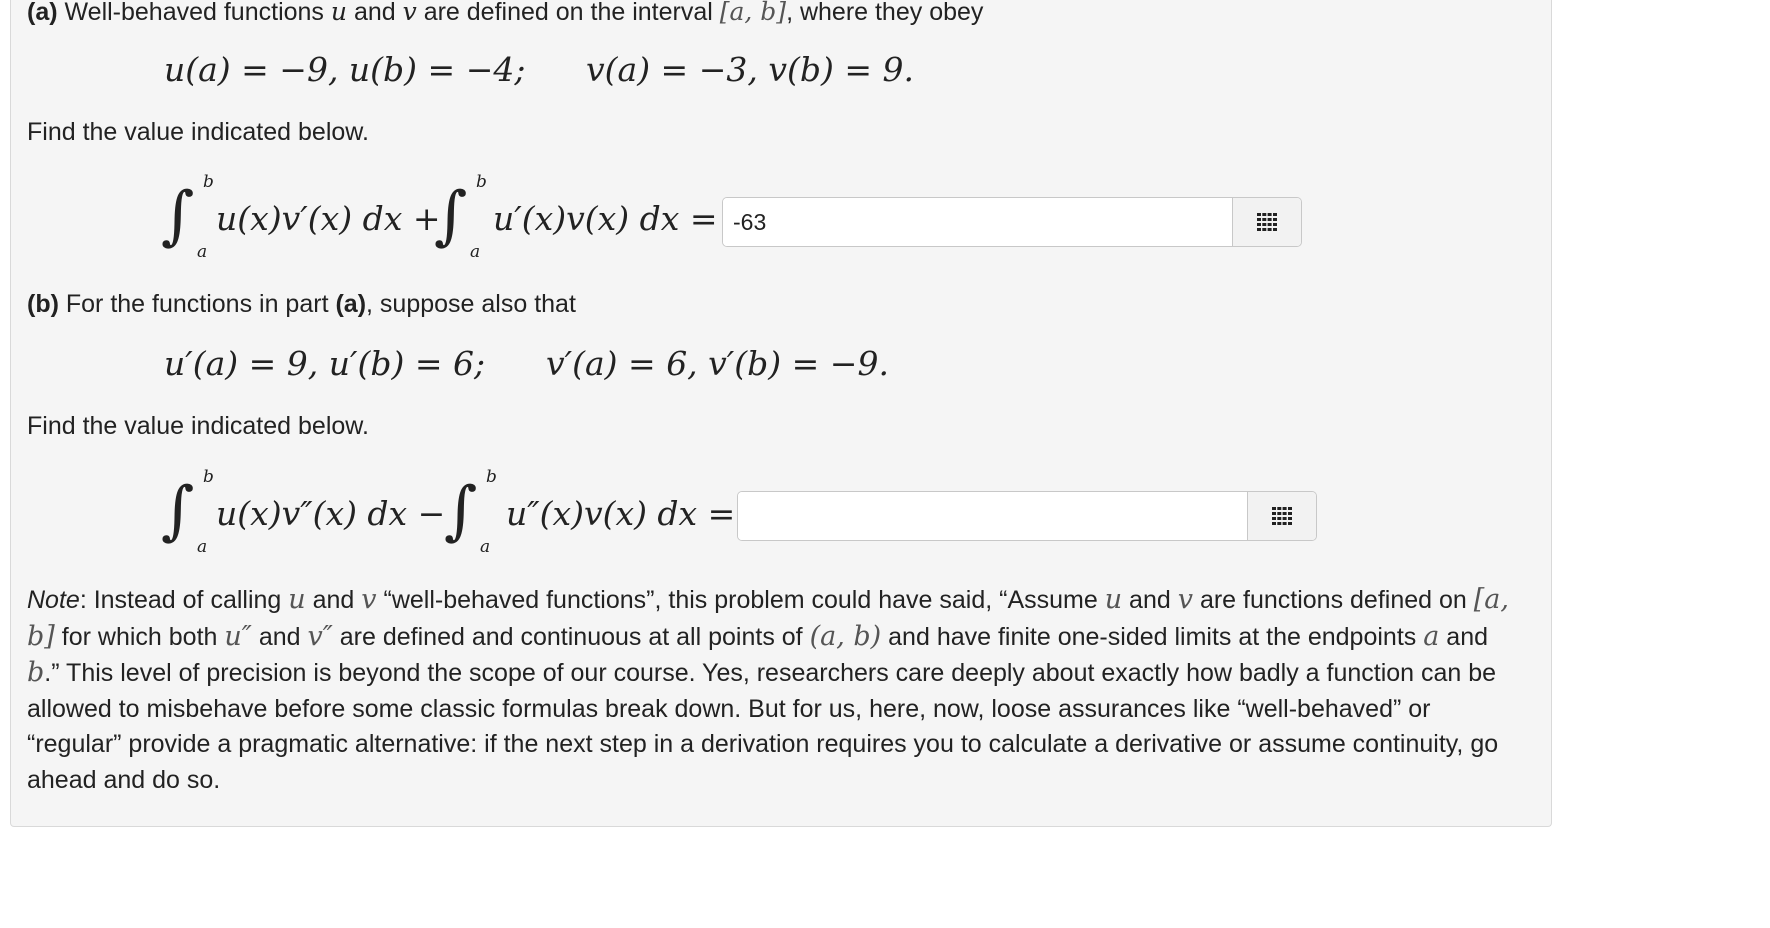 This screenshot has height=928, width=1770. I want to click on integral-sign-4: ∫, so click(461, 511).